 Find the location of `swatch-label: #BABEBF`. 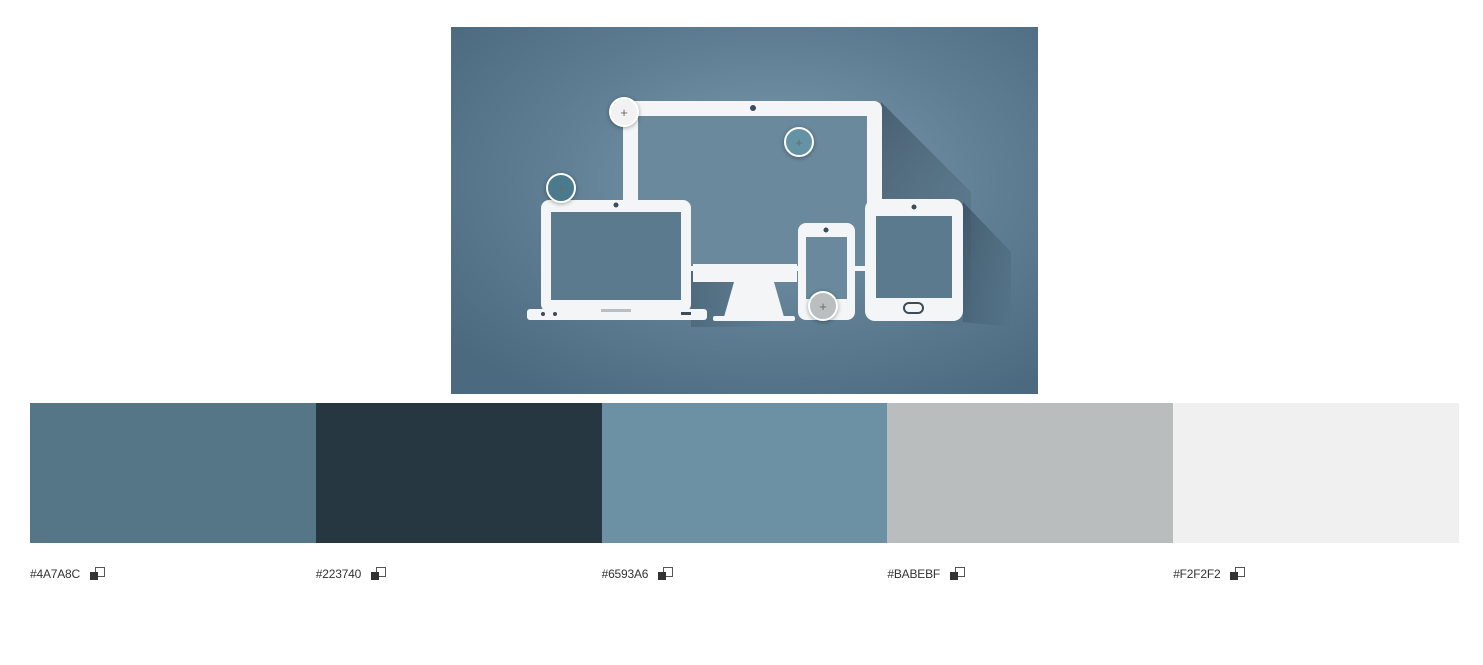

swatch-label: #BABEBF is located at coordinates (1030, 574).